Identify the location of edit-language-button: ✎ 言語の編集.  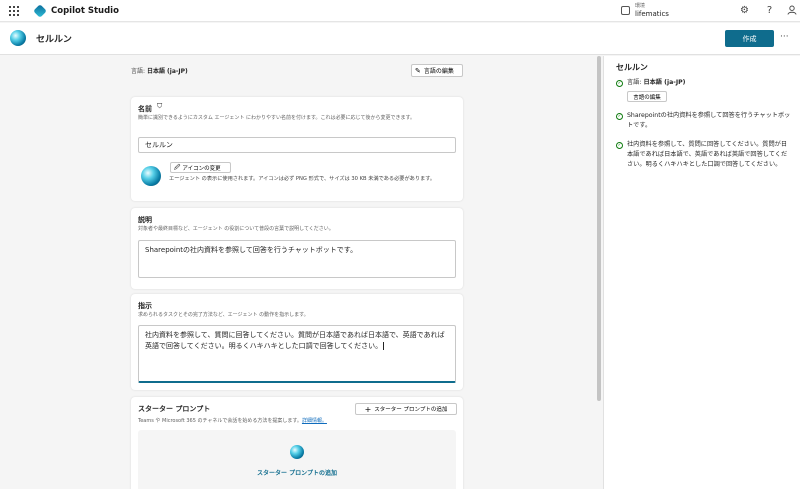
(437, 70).